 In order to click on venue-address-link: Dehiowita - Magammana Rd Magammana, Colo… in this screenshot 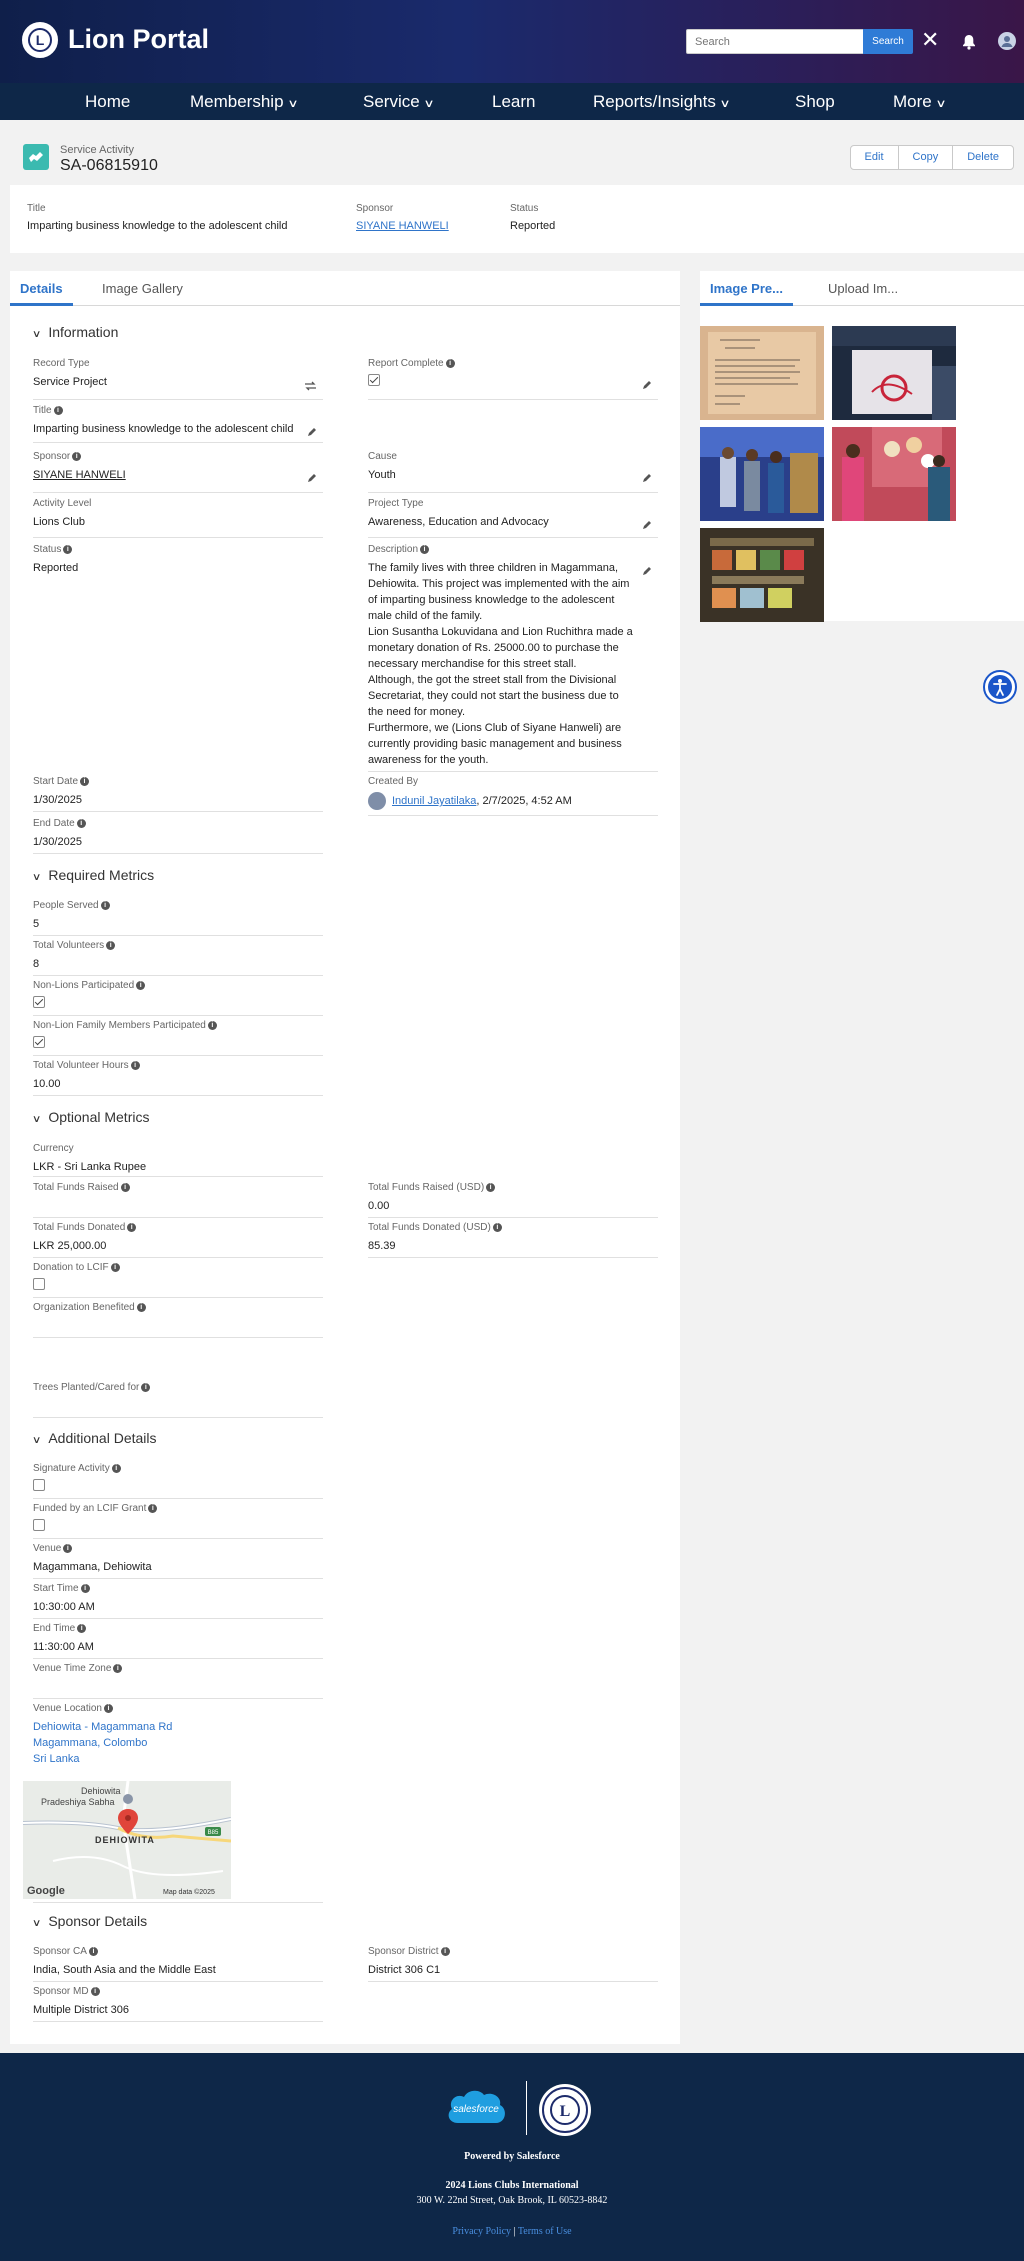, I will do `click(178, 1743)`.